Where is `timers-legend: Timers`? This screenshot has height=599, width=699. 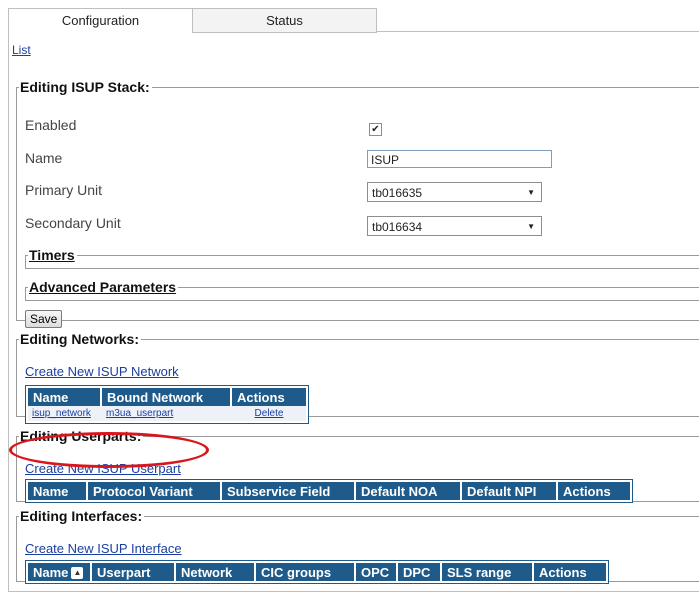 timers-legend: Timers is located at coordinates (52, 255).